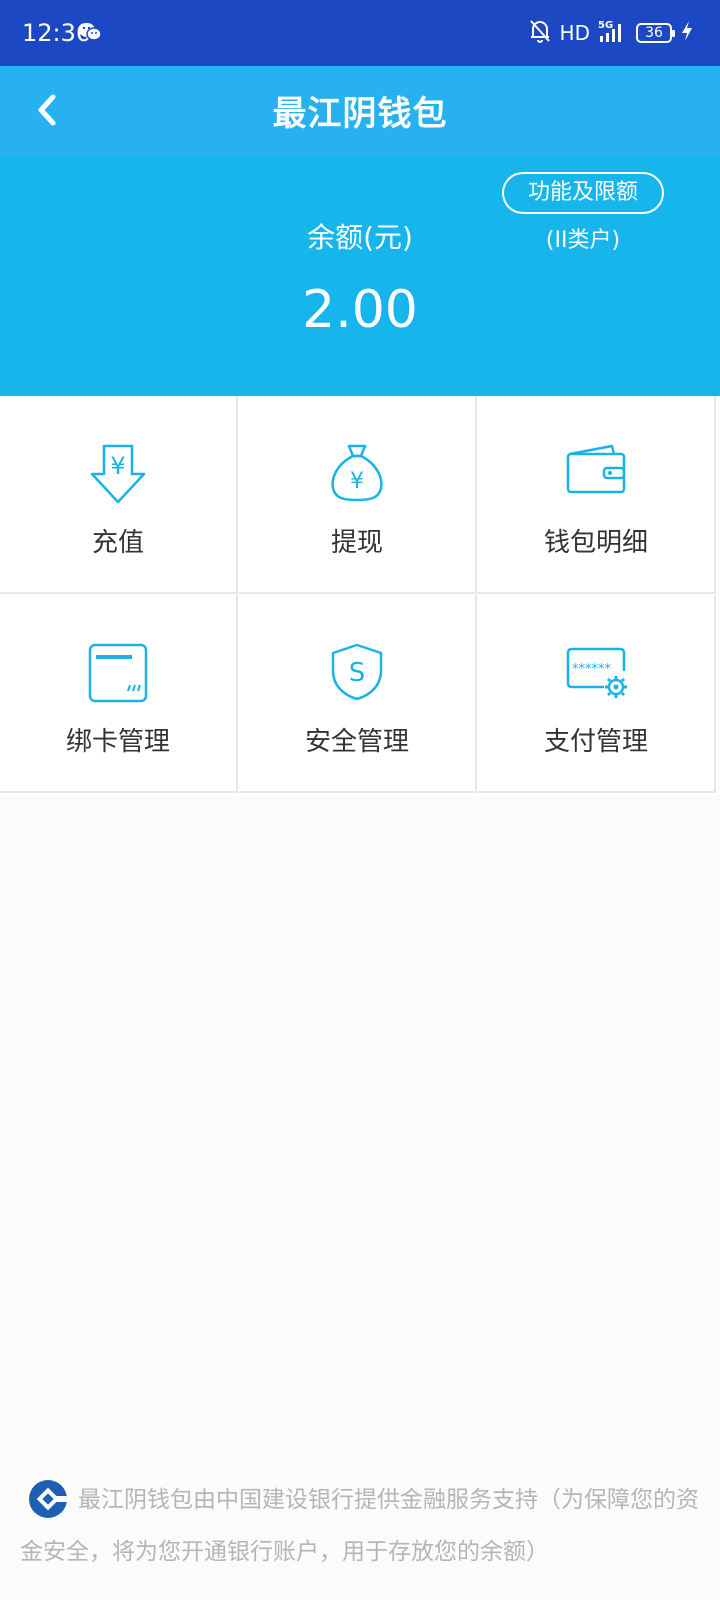 Image resolution: width=720 pixels, height=1600 pixels. I want to click on battery-level: 36, so click(654, 33).